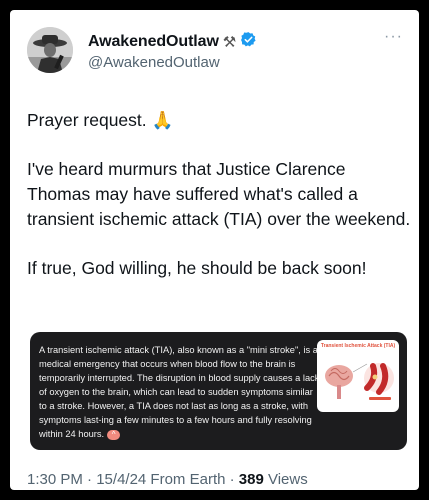 The width and height of the screenshot is (429, 500). Describe the element at coordinates (393, 37) in the screenshot. I see `more-options-icon: ···` at that location.